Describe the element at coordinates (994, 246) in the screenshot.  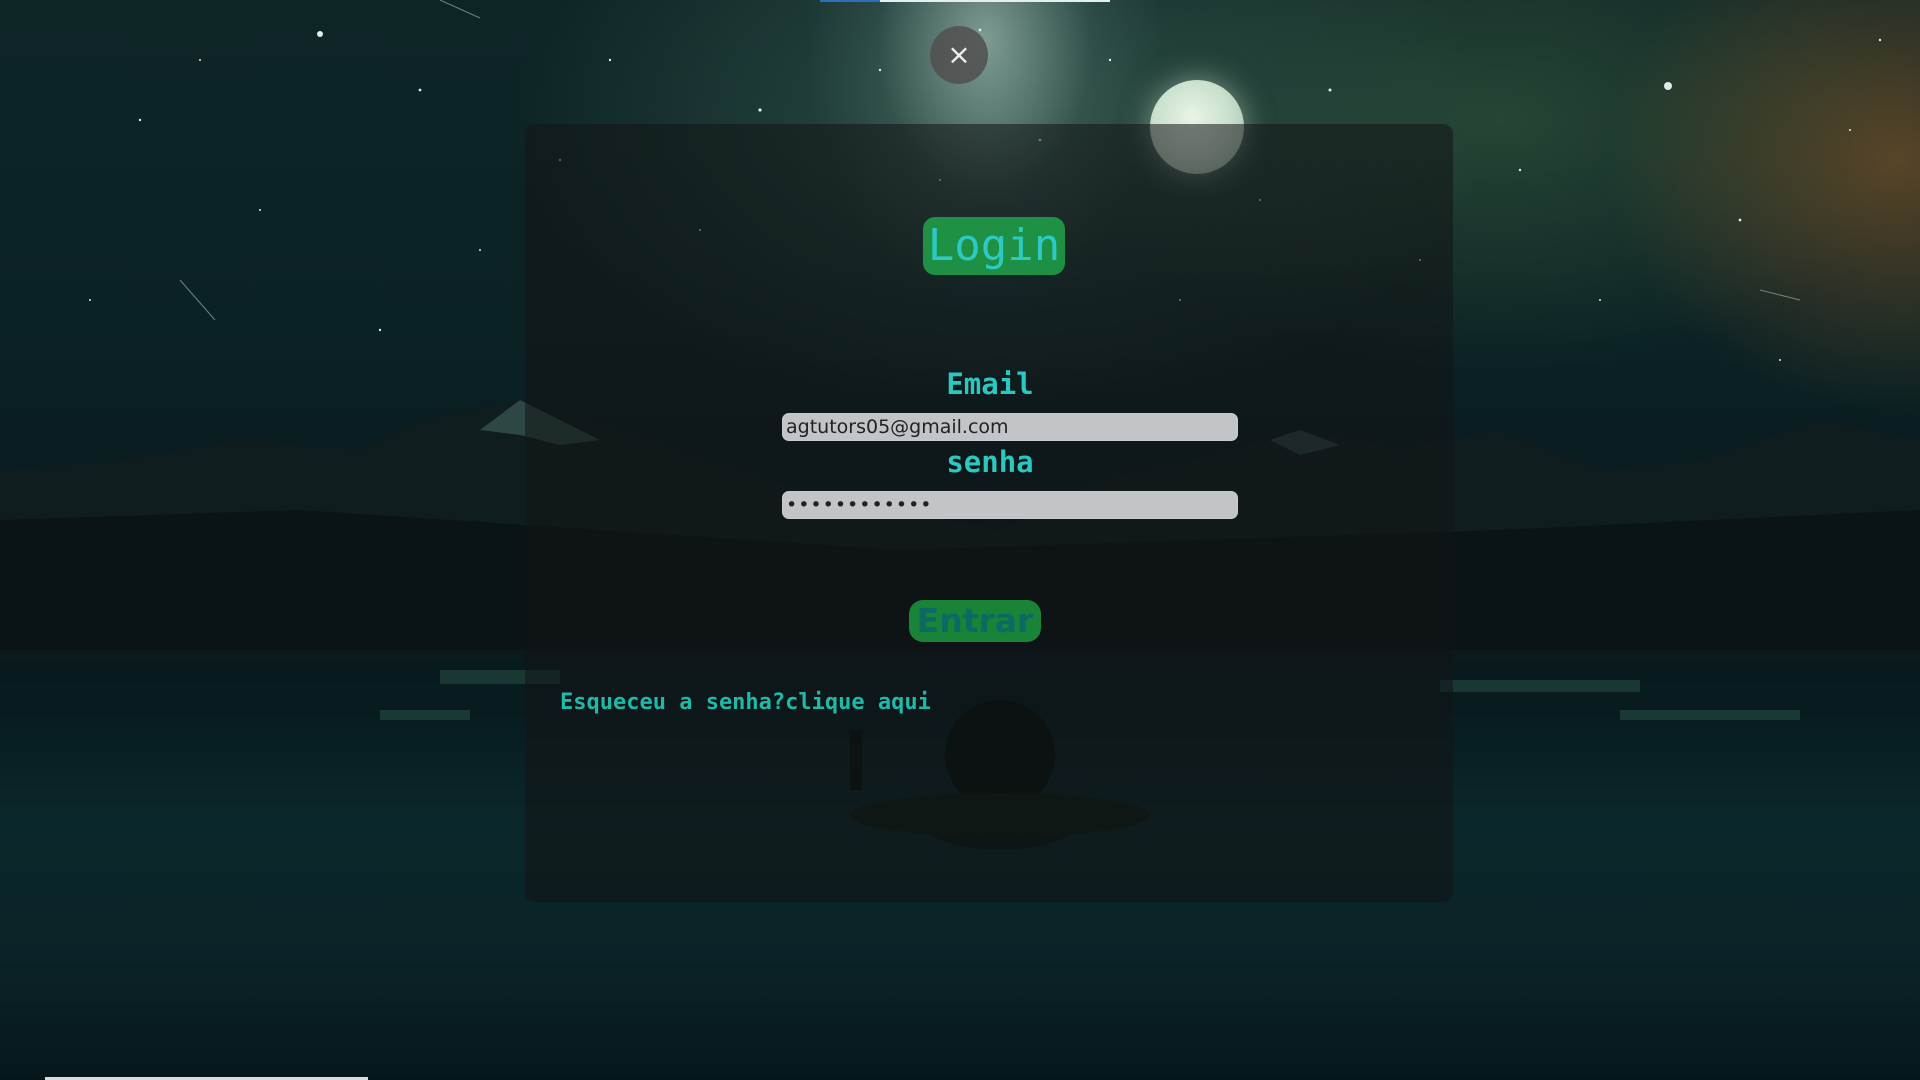
I see `login-title: Login` at that location.